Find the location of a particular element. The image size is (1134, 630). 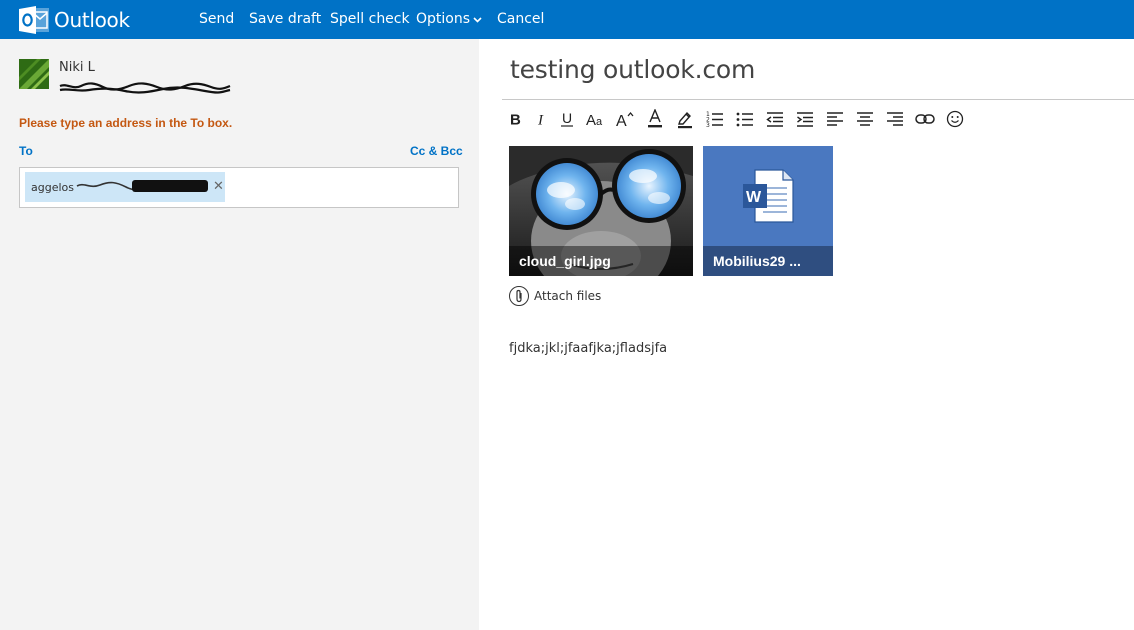

subject-divider is located at coordinates (818, 99).